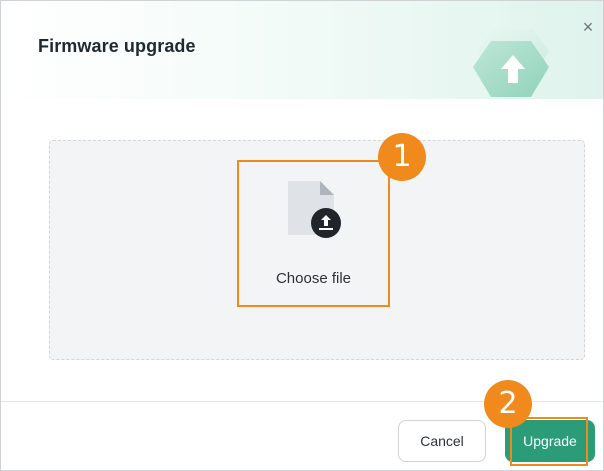  Describe the element at coordinates (511, 63) in the screenshot. I see `upgrade-hexagon-icon` at that location.